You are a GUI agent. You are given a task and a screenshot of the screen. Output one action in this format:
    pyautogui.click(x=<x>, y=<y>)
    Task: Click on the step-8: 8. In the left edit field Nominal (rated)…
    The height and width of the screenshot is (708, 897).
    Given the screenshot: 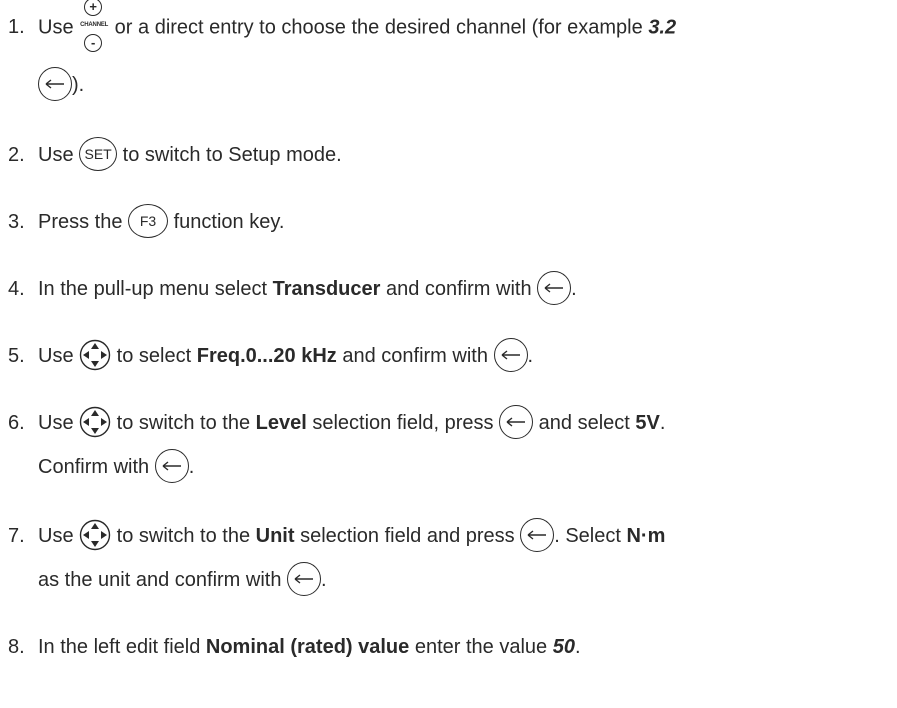 What is the action you would take?
    pyautogui.click(x=448, y=647)
    